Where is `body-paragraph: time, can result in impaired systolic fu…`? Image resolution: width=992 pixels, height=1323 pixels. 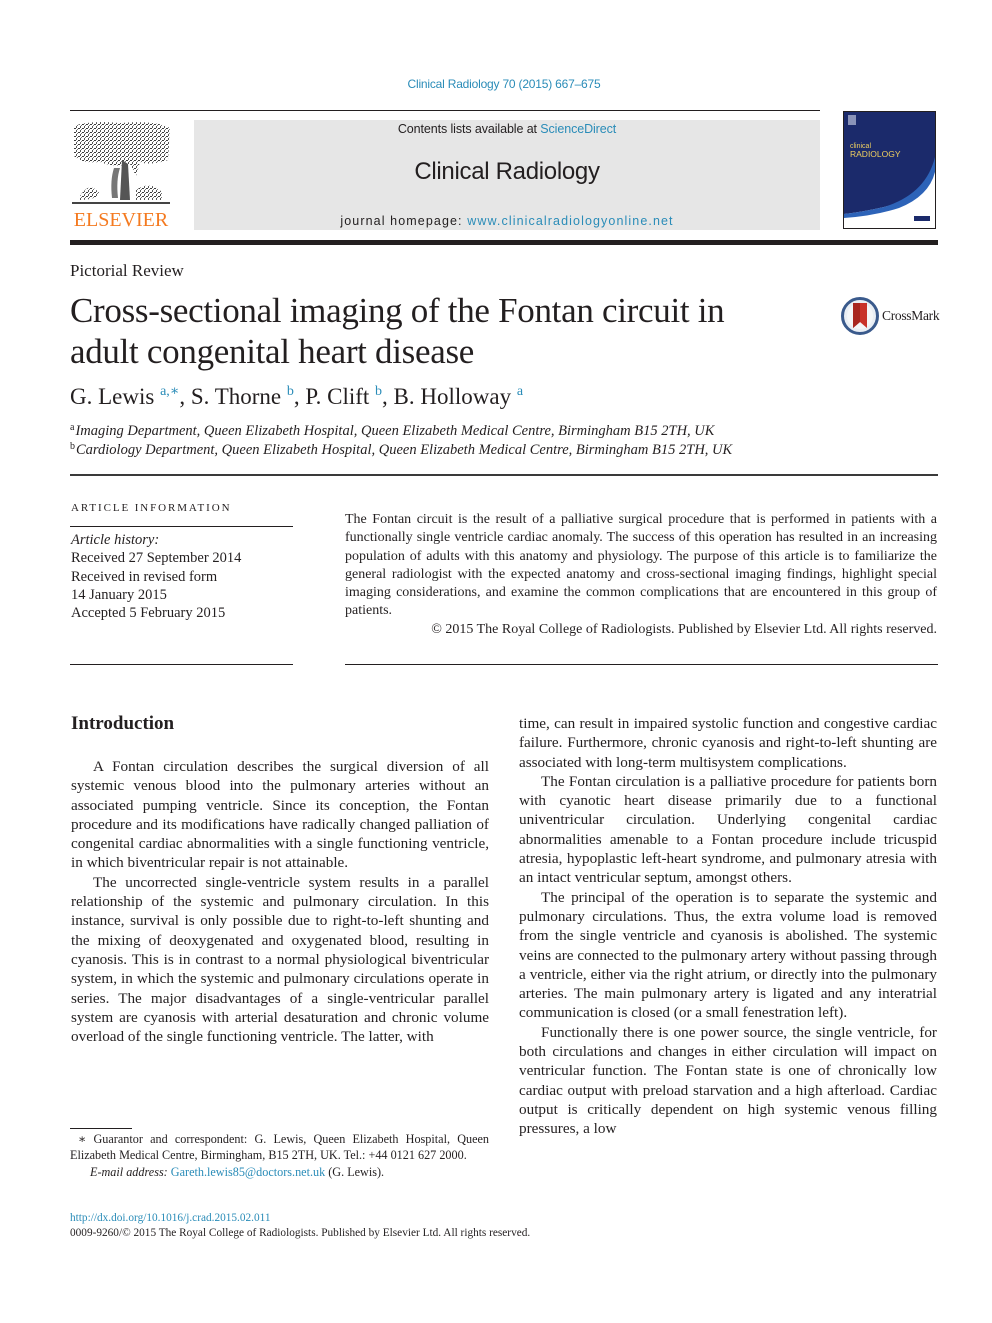 body-paragraph: time, can result in impaired systolic fu… is located at coordinates (728, 743).